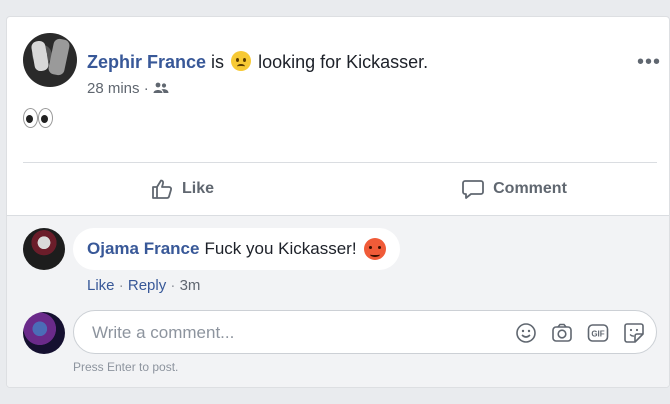 The height and width of the screenshot is (404, 670). I want to click on more-options-icon: •••, so click(649, 62).